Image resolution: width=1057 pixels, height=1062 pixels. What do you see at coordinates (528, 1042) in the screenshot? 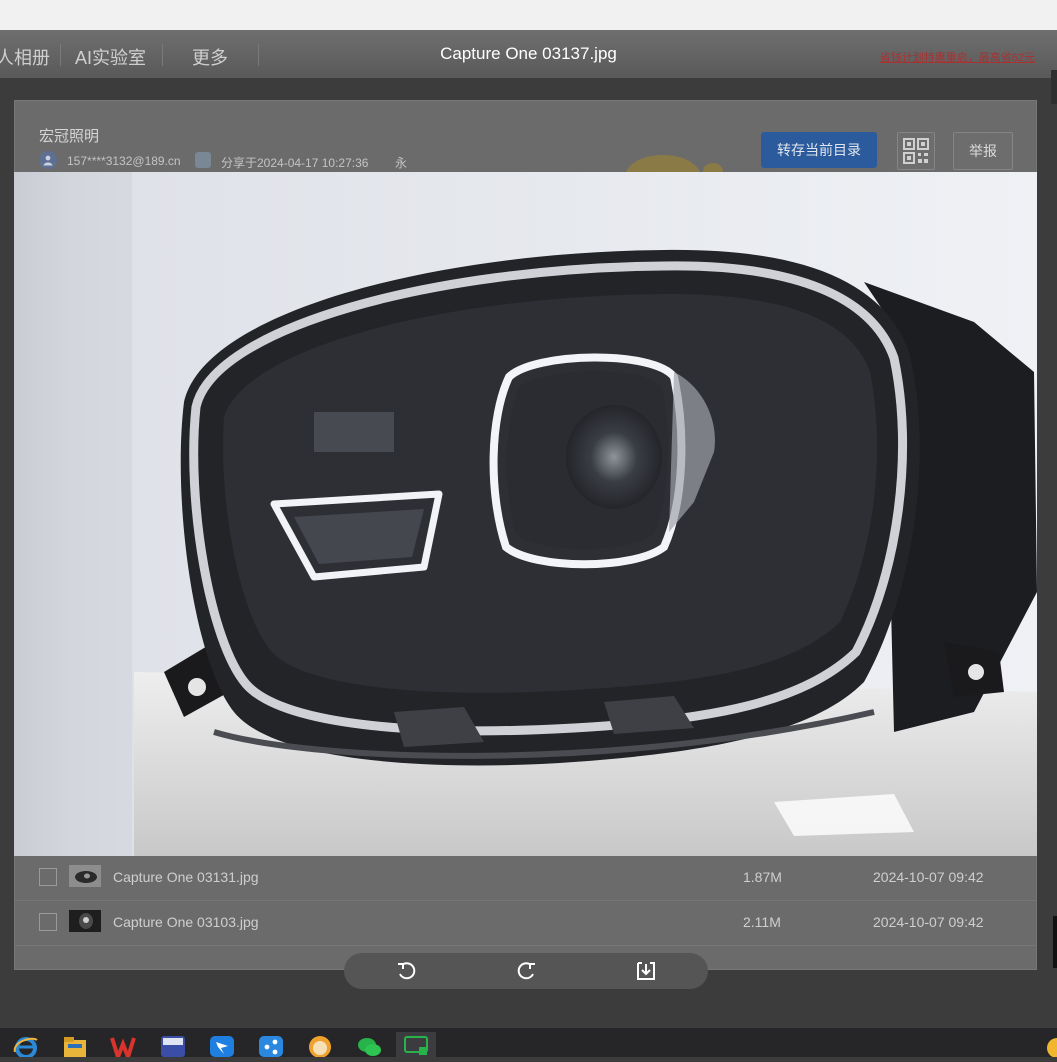
I see `taskbar` at bounding box center [528, 1042].